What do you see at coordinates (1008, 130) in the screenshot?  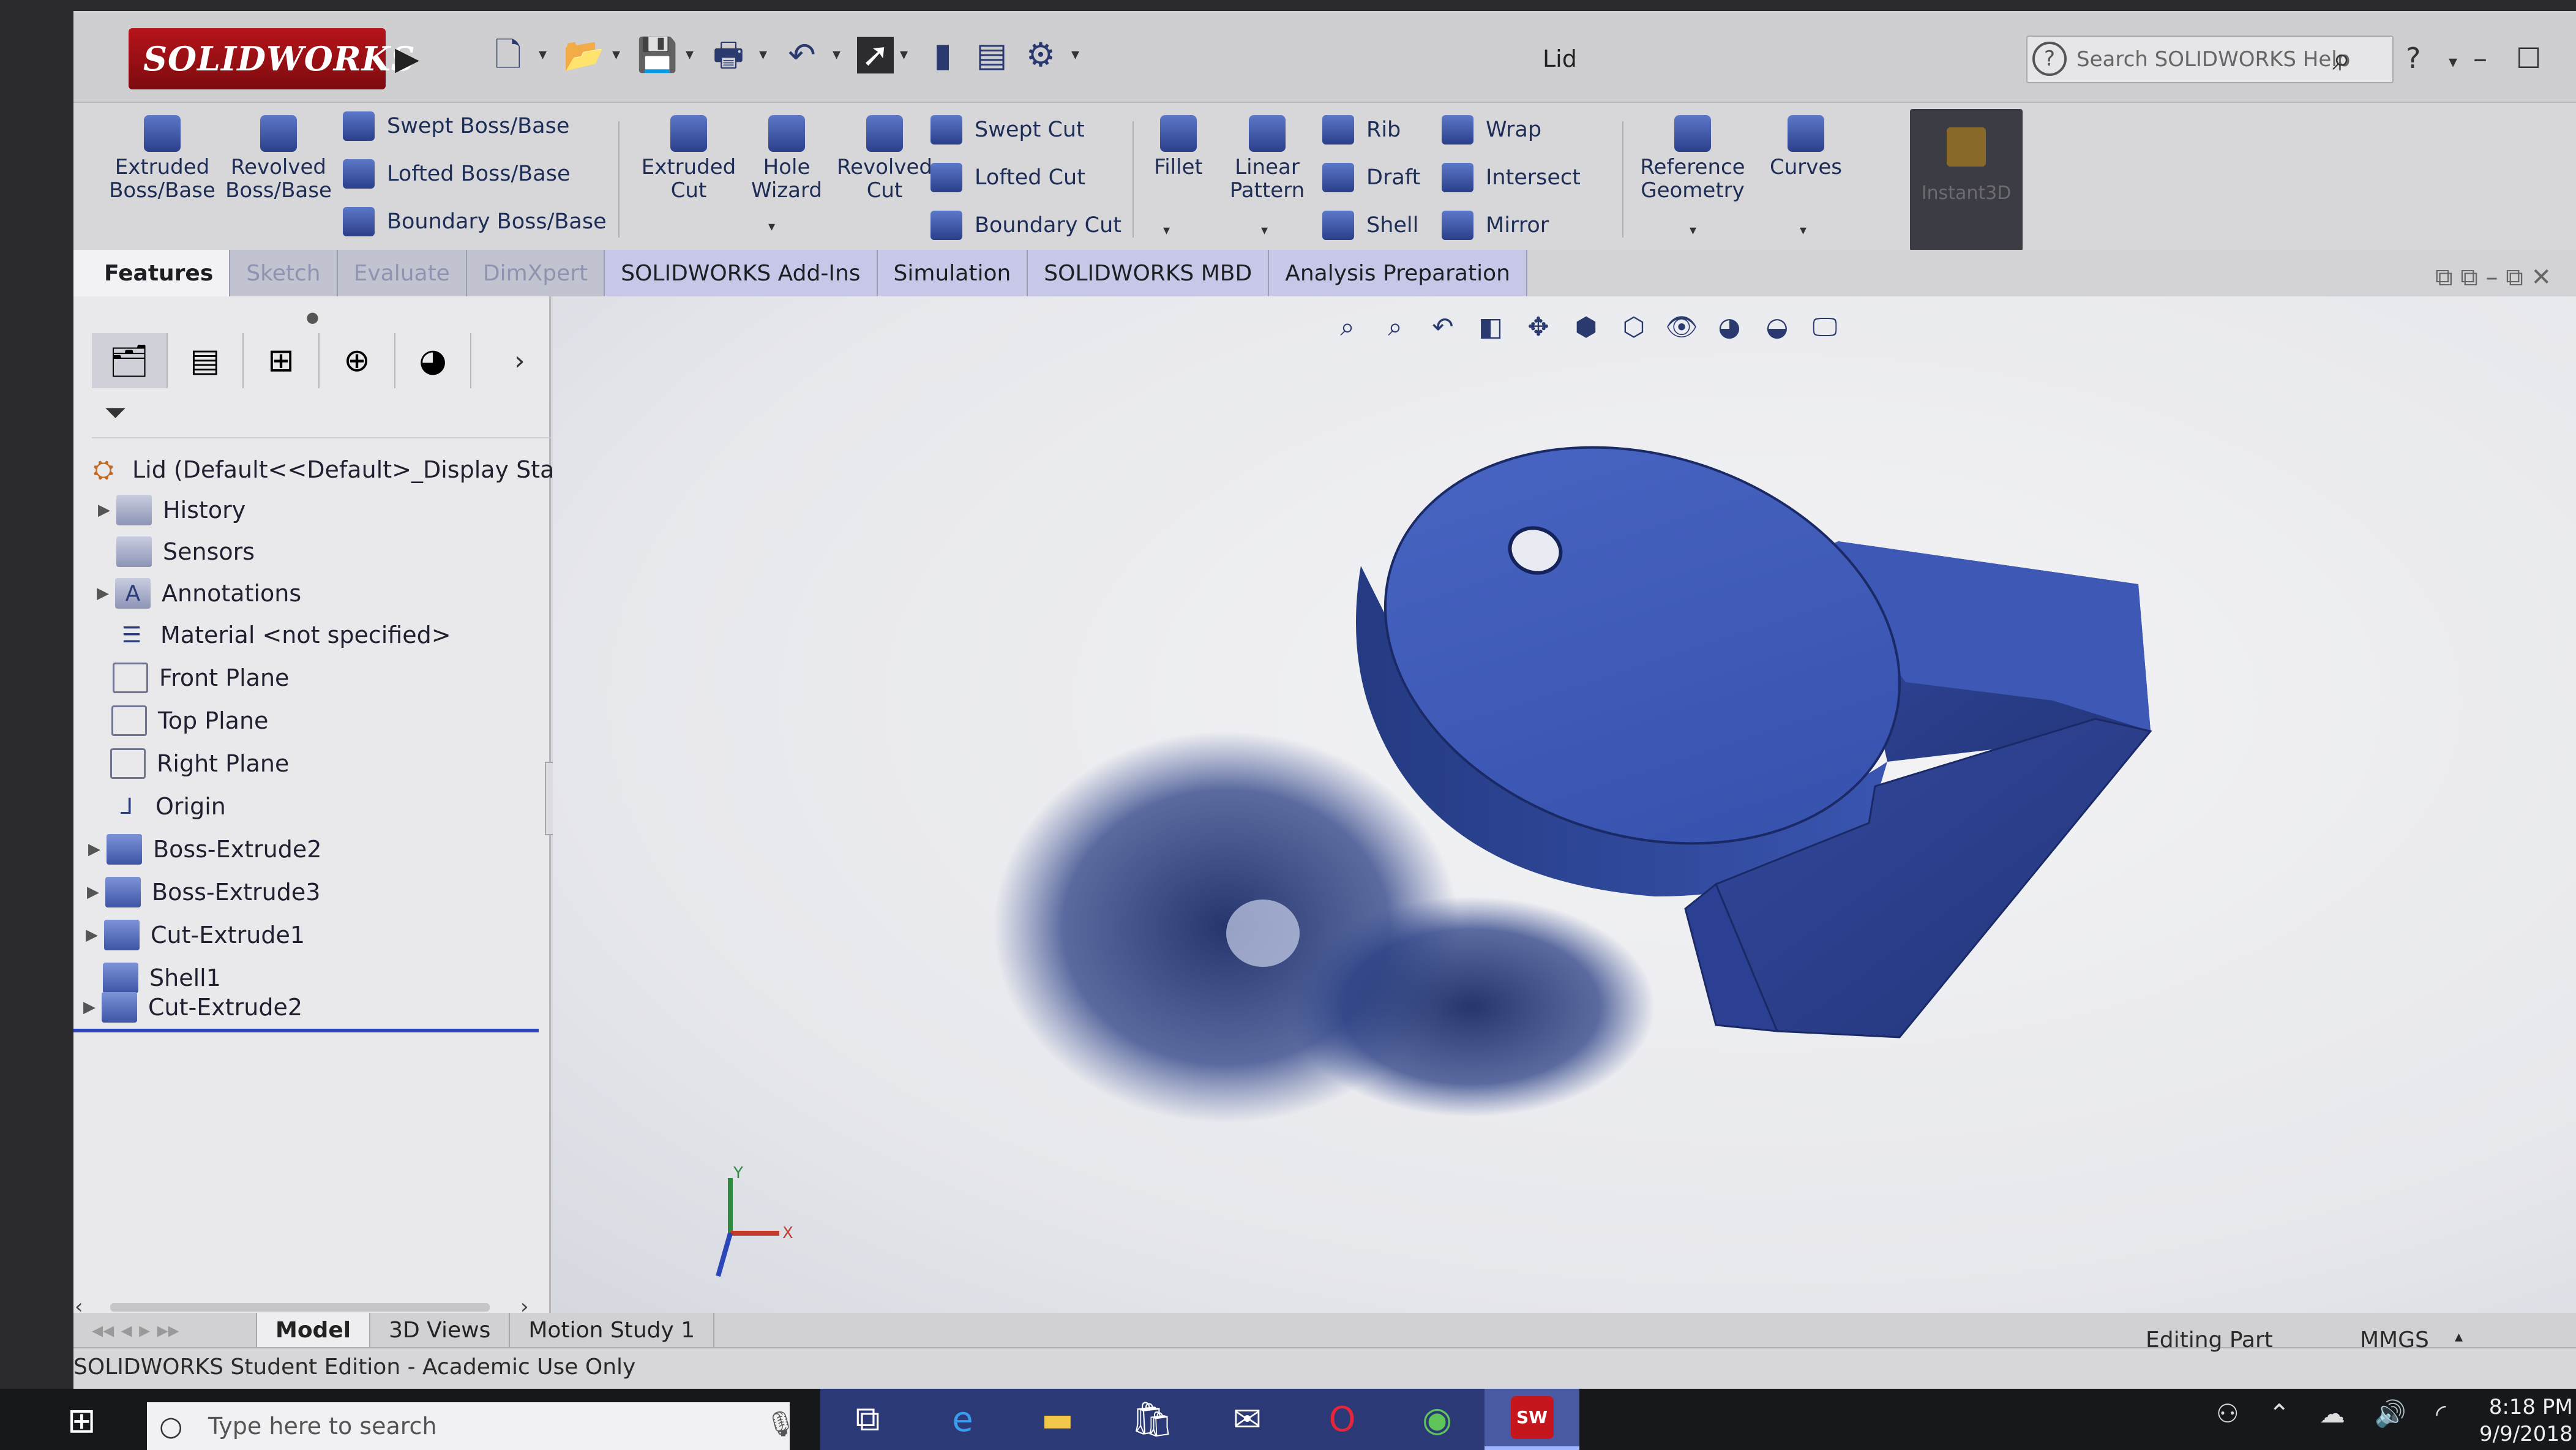 I see `swept-cut-button: Swept Cut` at bounding box center [1008, 130].